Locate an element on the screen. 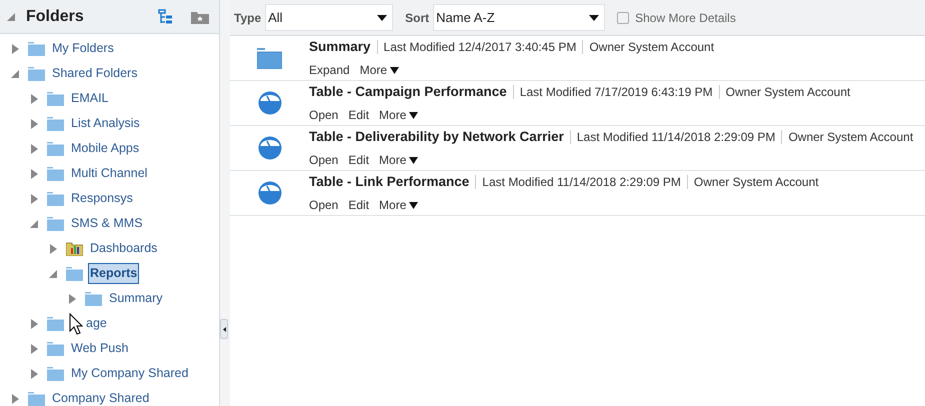 The width and height of the screenshot is (925, 406). tree-item: Reports is located at coordinates (114, 273).